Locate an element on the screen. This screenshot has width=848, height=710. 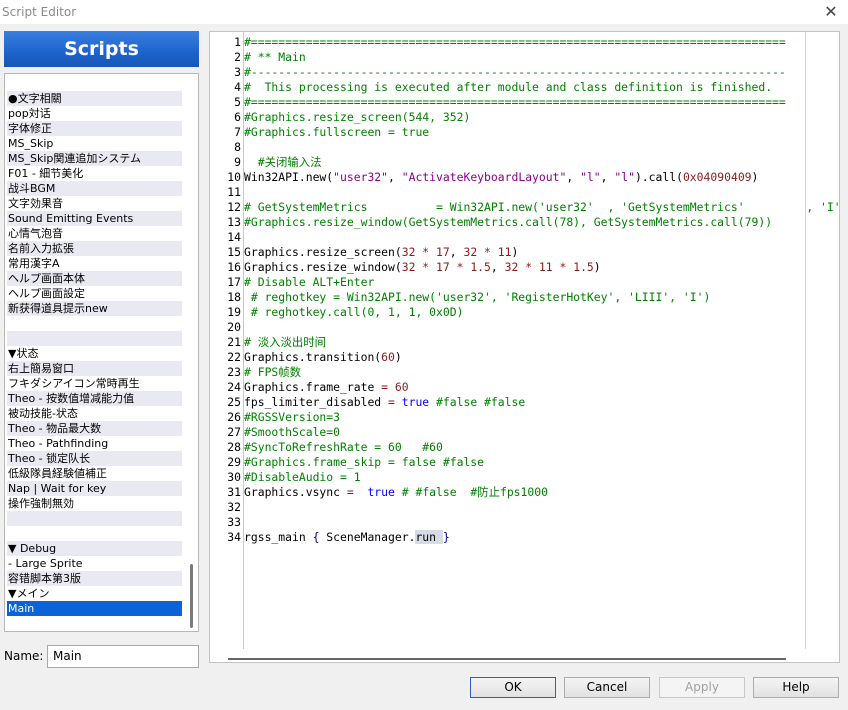
ok-button: OK is located at coordinates (513, 687).